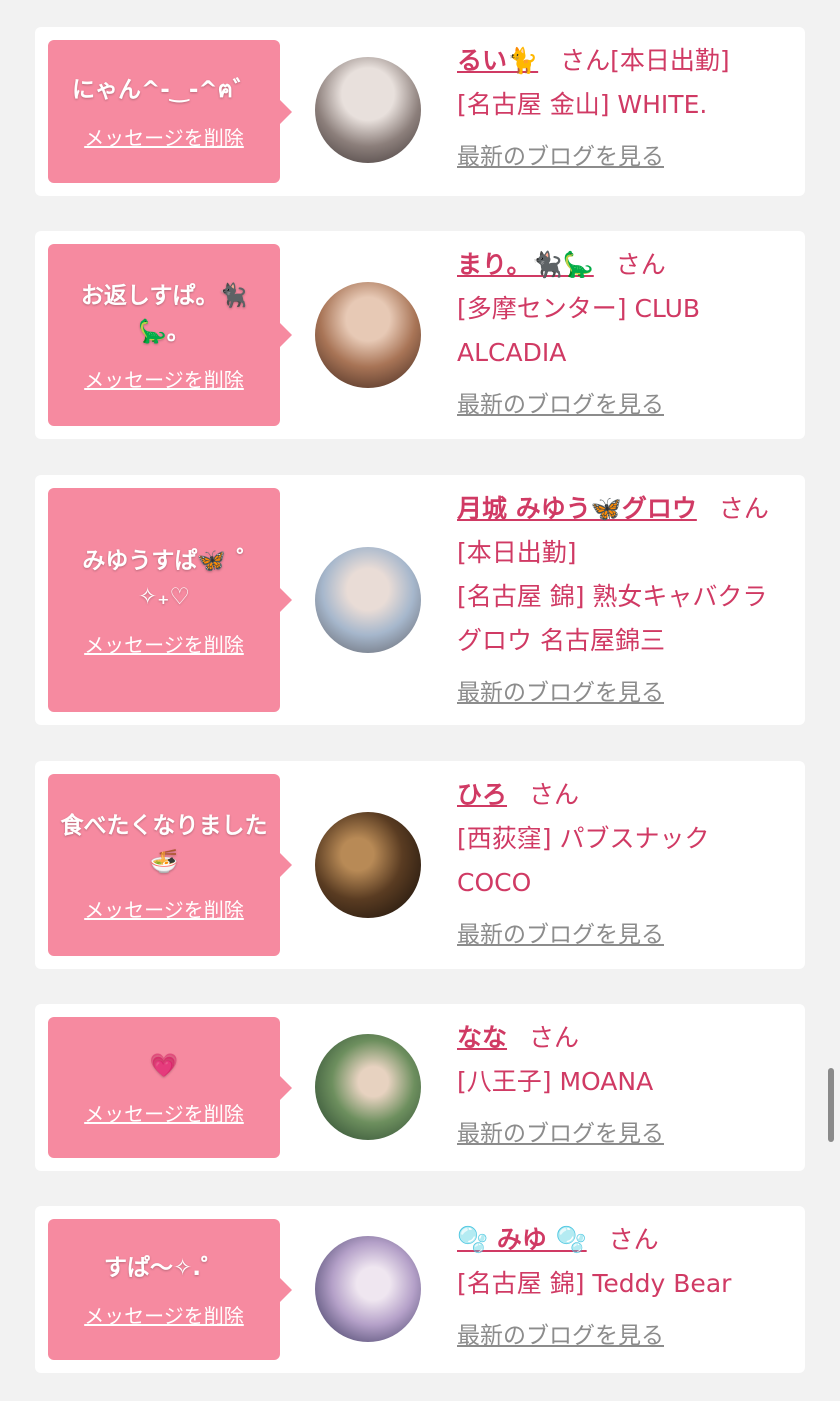 The width and height of the screenshot is (840, 1401). I want to click on name-line: まり。🐈‍⬛🦕 さん, so click(622, 265).